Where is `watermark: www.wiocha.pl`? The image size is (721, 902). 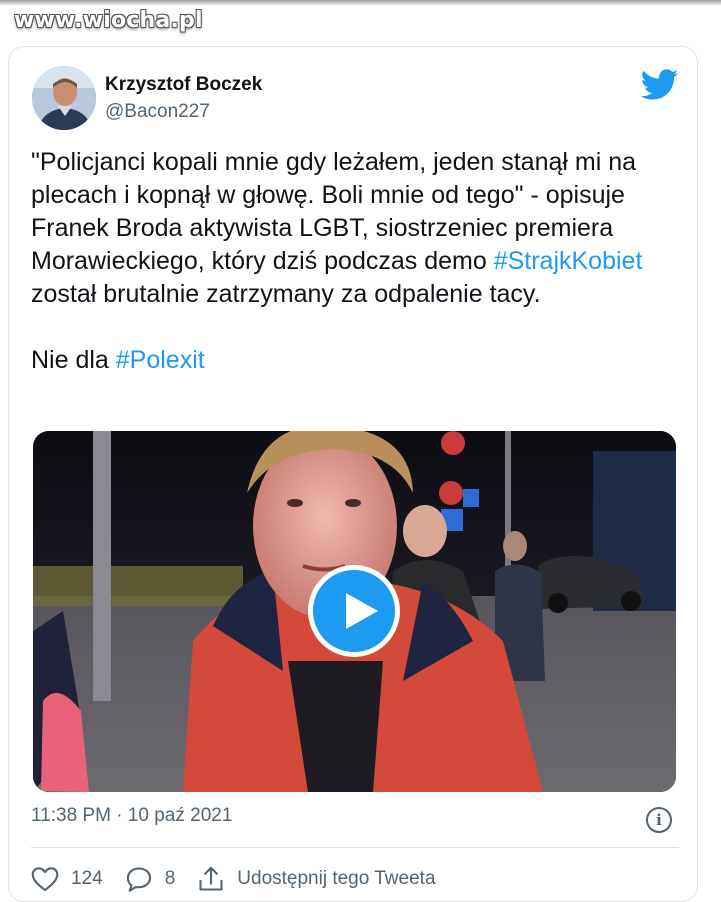 watermark: www.wiocha.pl is located at coordinates (108, 20).